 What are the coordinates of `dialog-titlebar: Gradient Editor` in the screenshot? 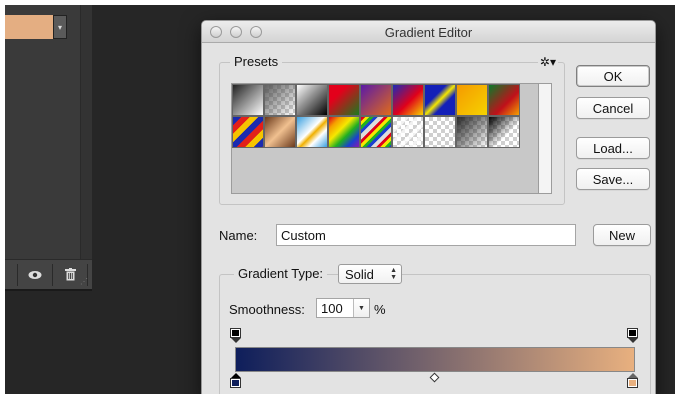 It's located at (428, 32).